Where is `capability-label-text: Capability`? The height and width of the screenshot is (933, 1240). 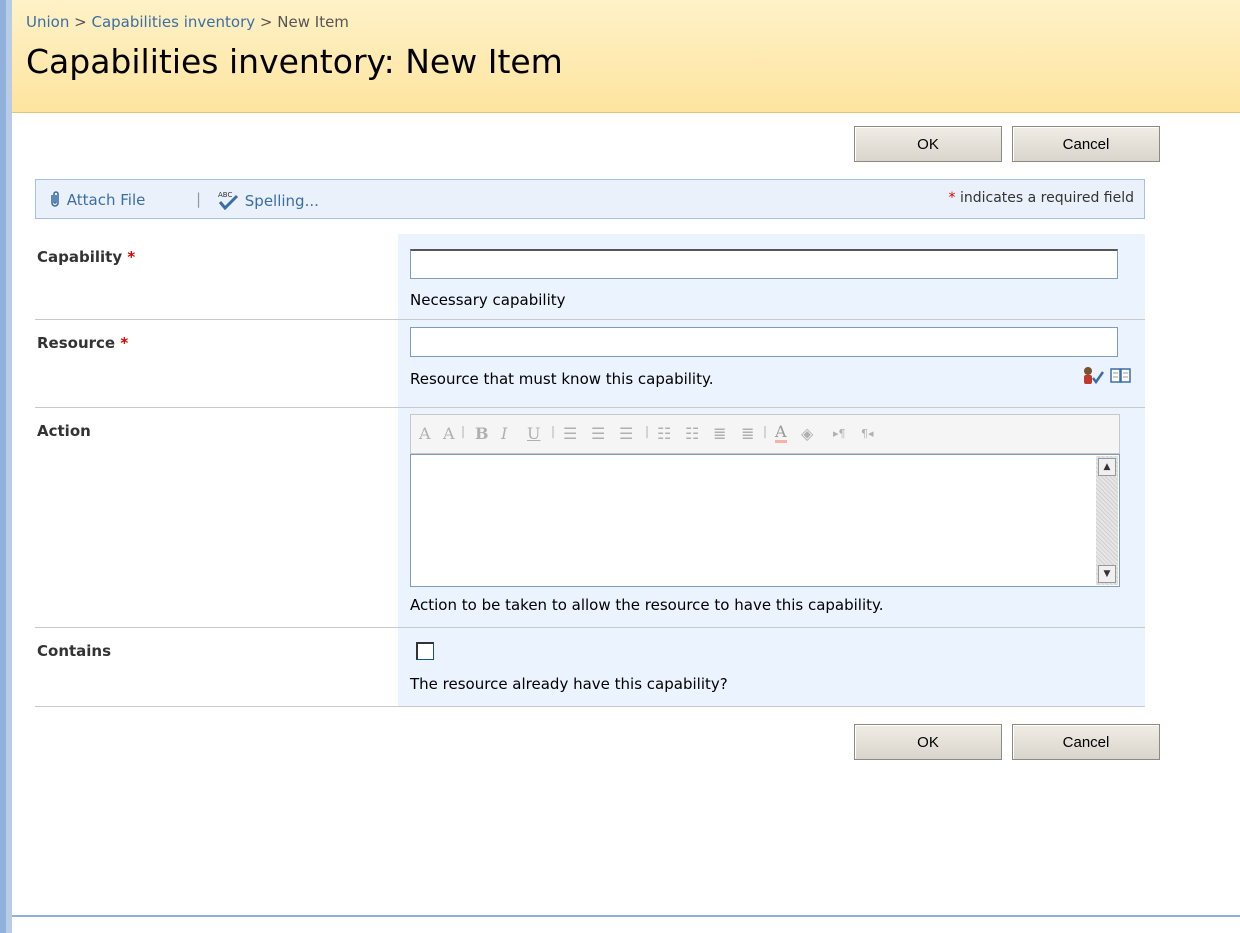
capability-label-text: Capability is located at coordinates (80, 257).